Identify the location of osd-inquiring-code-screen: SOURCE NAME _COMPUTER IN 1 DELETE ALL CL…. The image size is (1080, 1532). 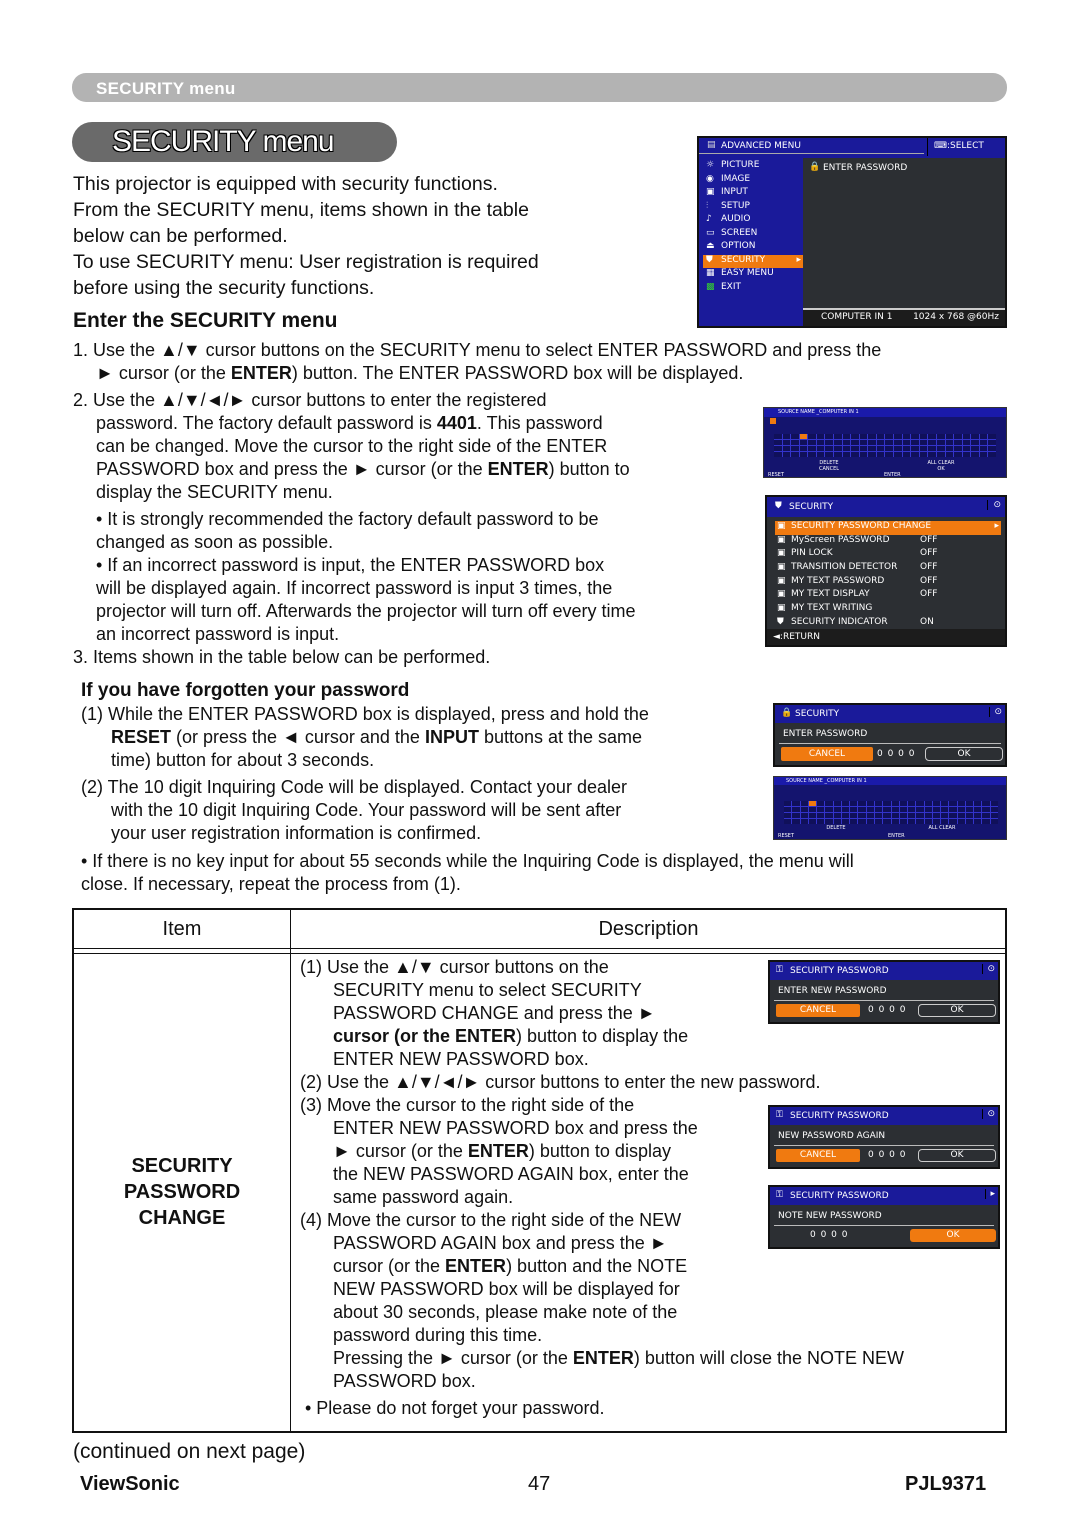
(890, 808).